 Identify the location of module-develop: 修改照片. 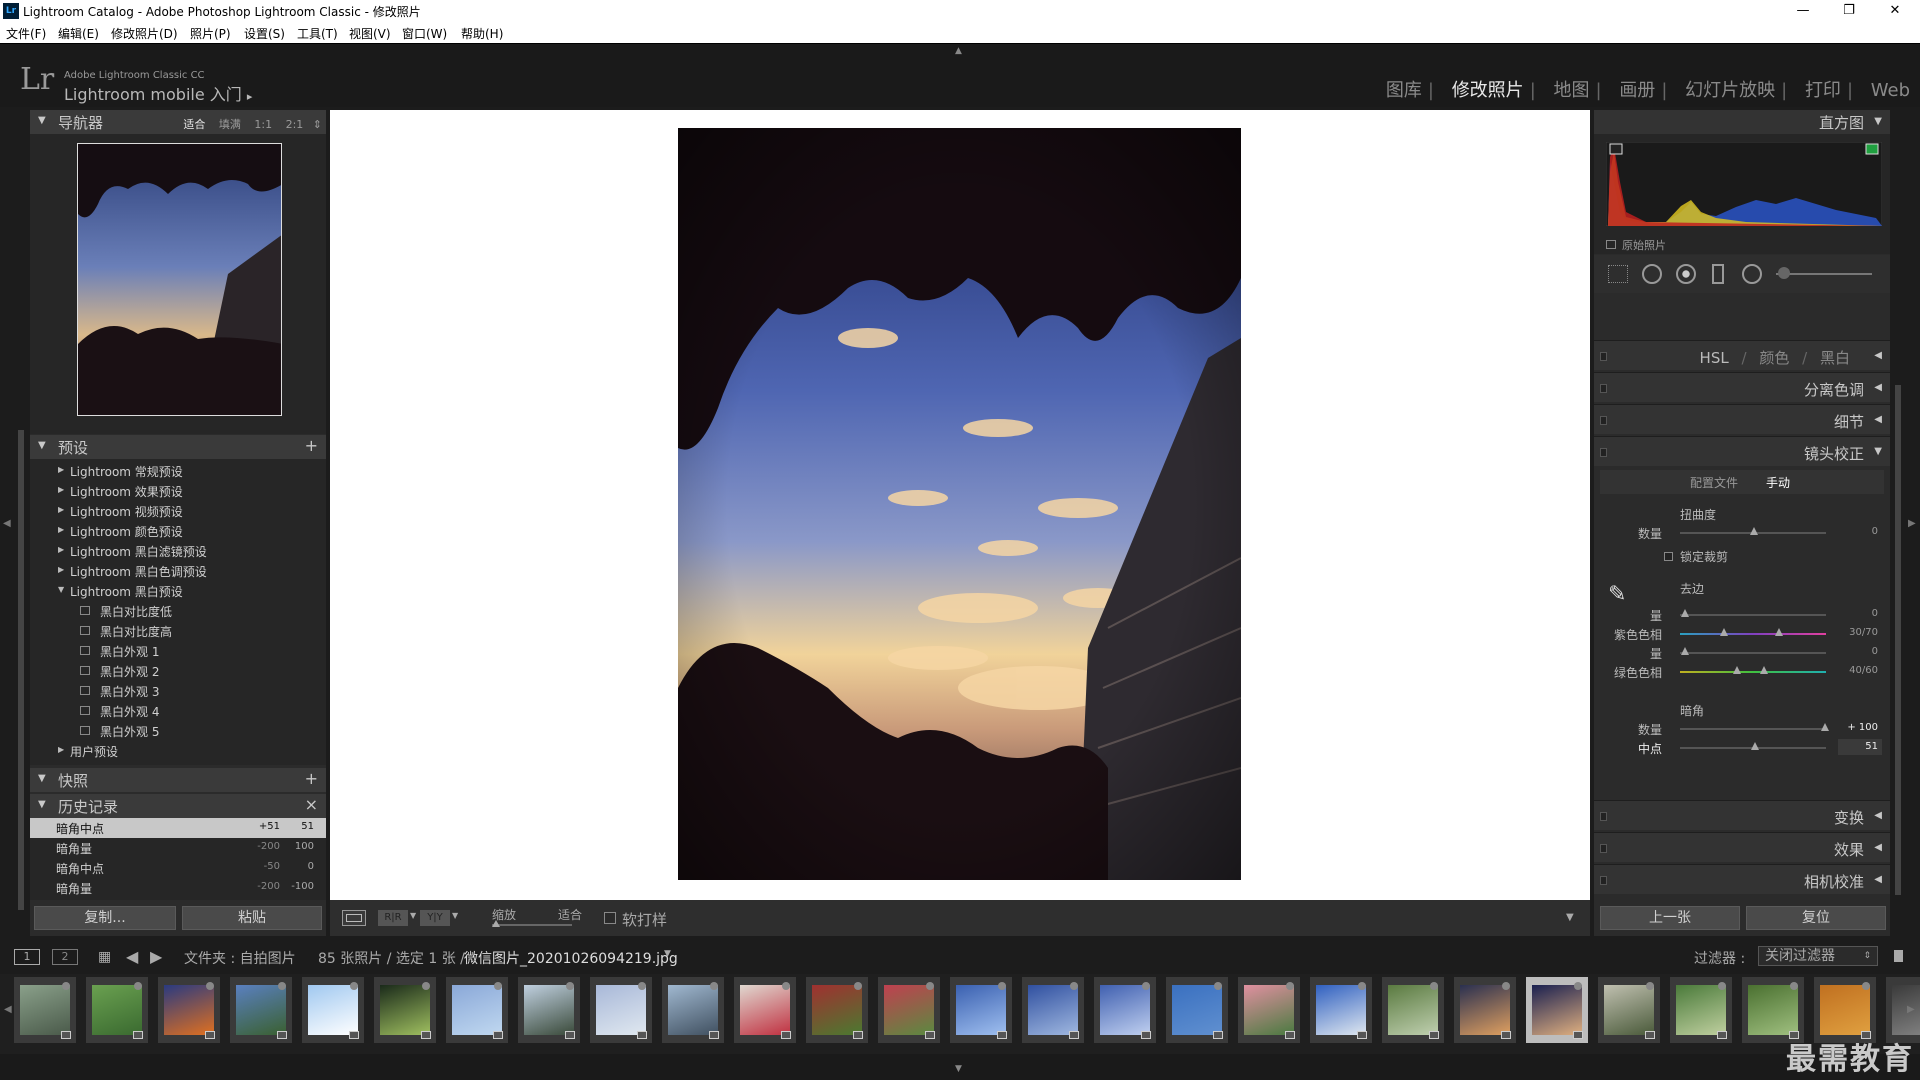
(1488, 90).